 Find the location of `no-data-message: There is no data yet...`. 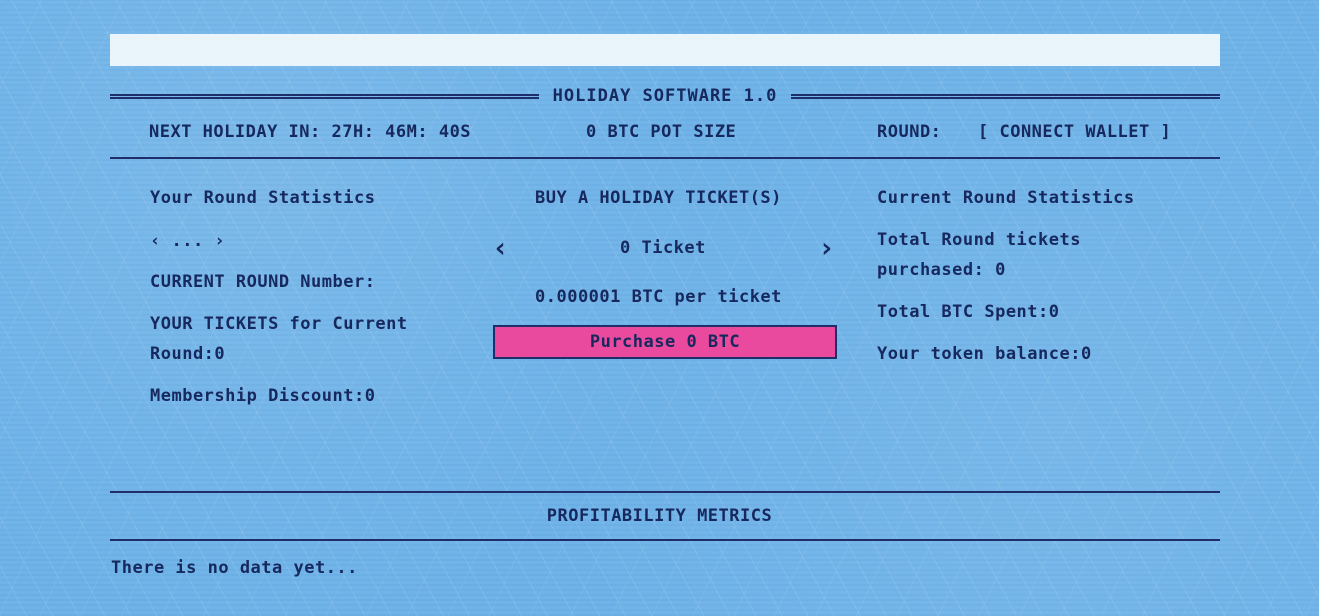

no-data-message: There is no data yet... is located at coordinates (234, 568).